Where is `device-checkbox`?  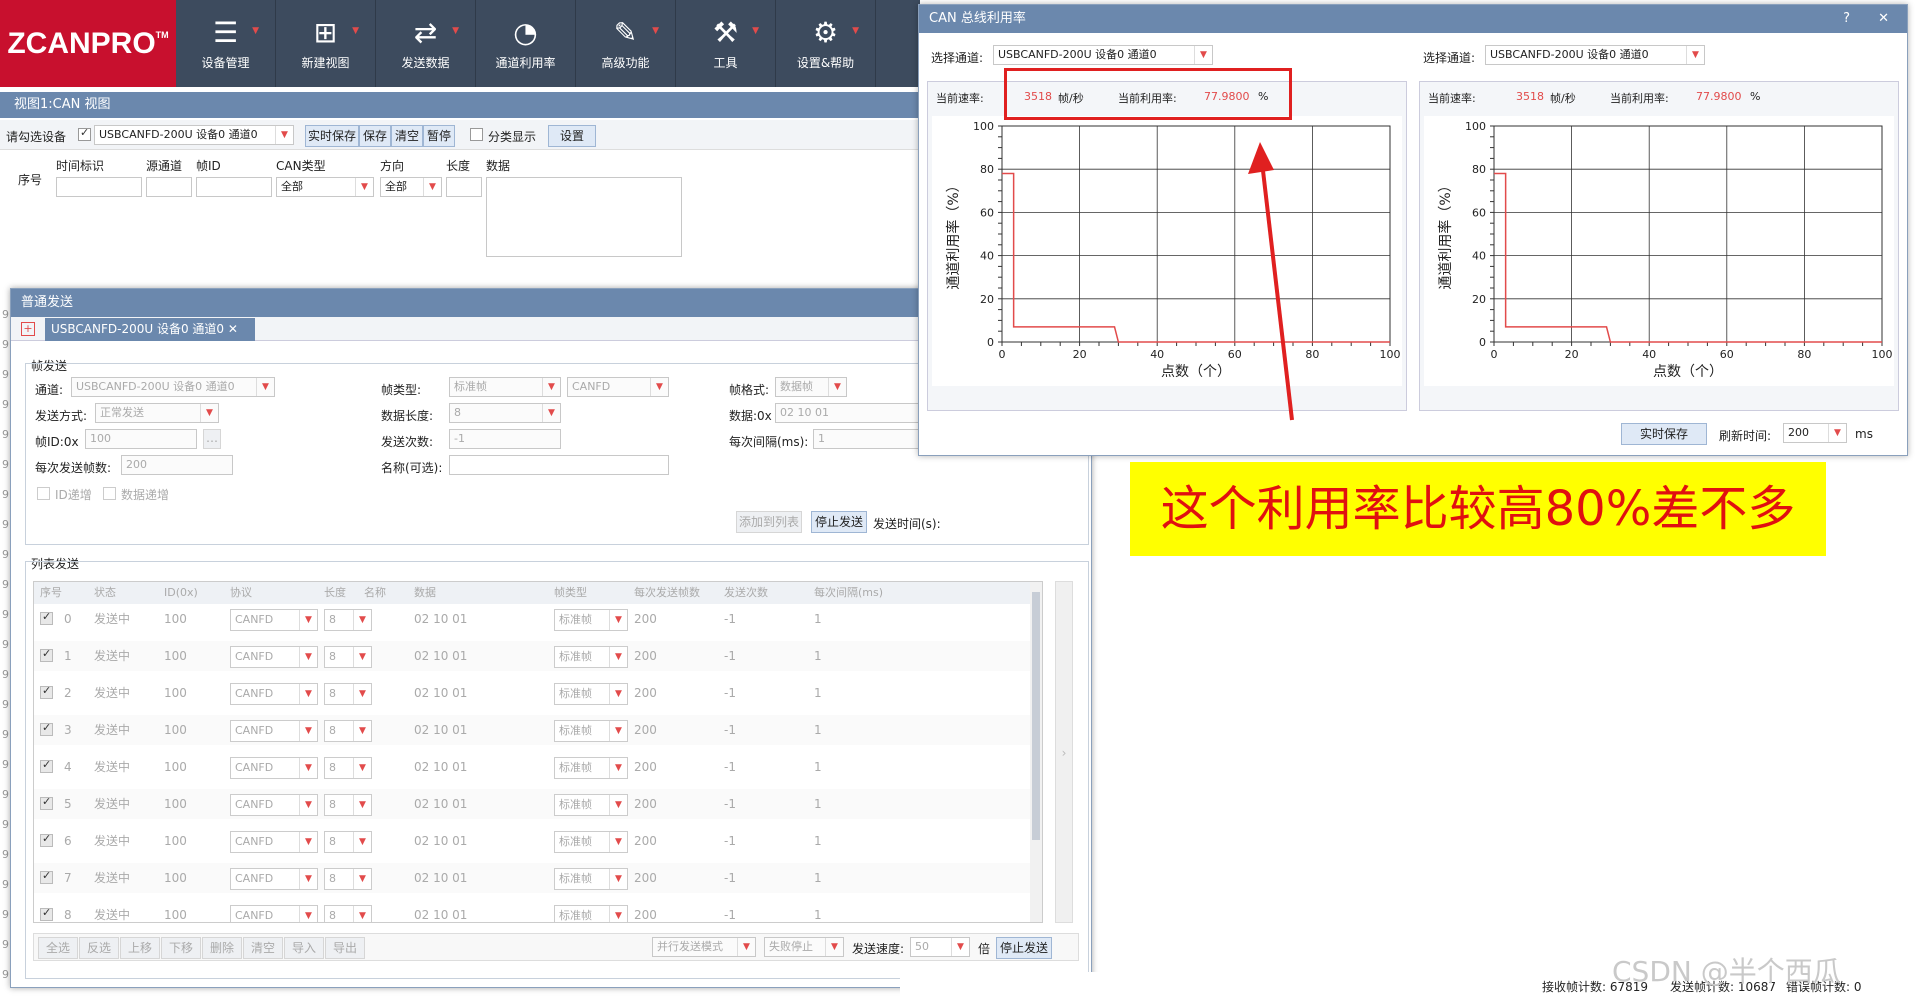
device-checkbox is located at coordinates (84, 133).